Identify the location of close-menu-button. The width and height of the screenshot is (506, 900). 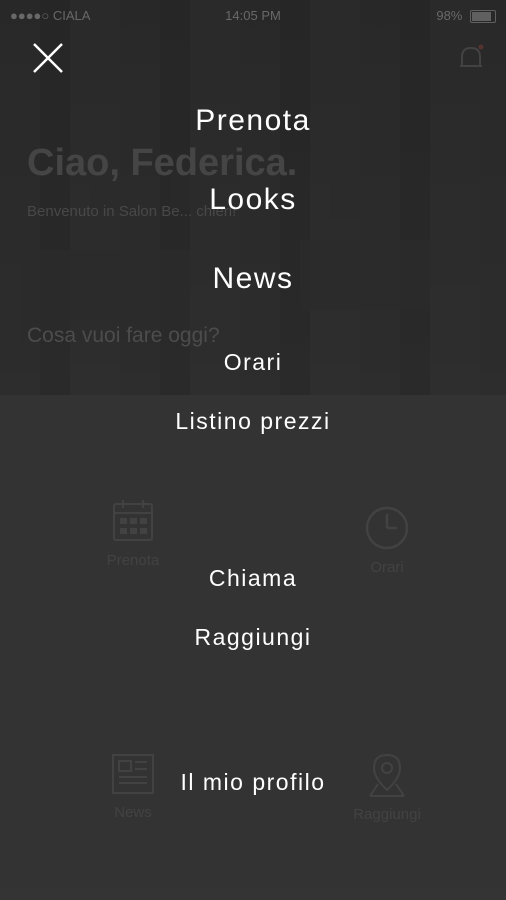
(48, 58).